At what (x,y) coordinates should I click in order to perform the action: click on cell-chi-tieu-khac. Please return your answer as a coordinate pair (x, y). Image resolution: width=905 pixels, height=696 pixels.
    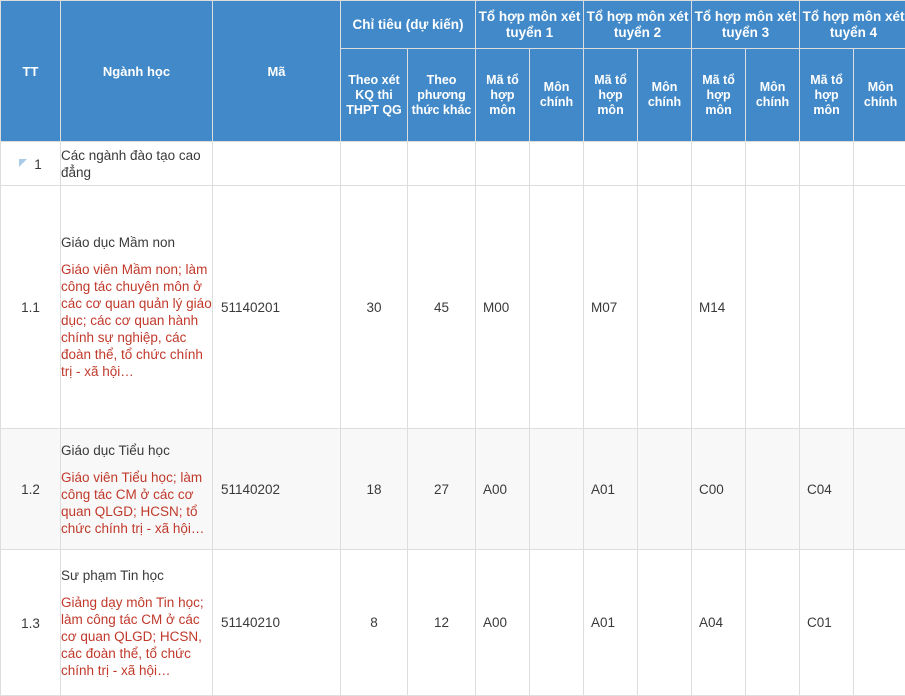
    Looking at the image, I should click on (442, 164).